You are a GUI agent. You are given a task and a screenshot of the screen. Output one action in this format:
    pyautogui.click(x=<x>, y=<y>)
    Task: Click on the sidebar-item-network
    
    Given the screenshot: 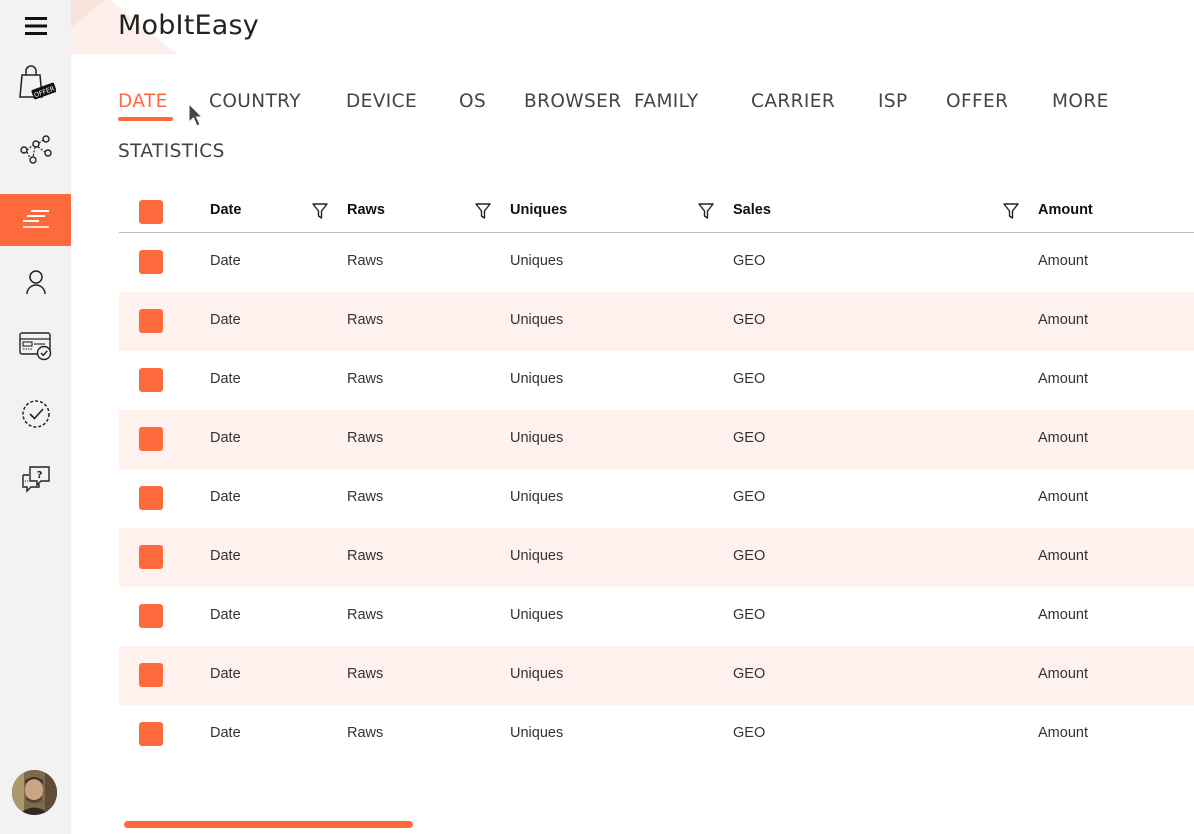 What is the action you would take?
    pyautogui.click(x=35, y=149)
    